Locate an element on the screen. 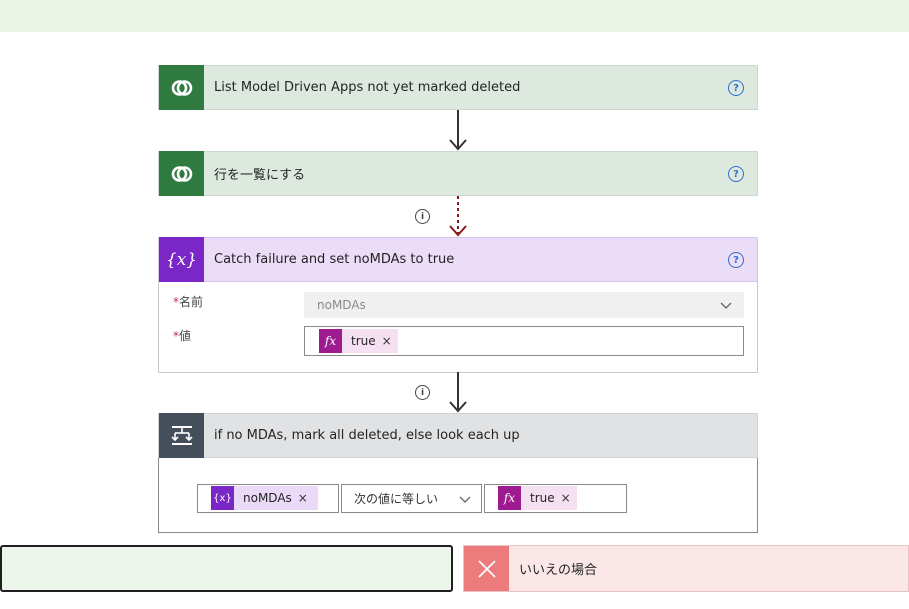  condition-right-operand: fx true × is located at coordinates (555, 498).